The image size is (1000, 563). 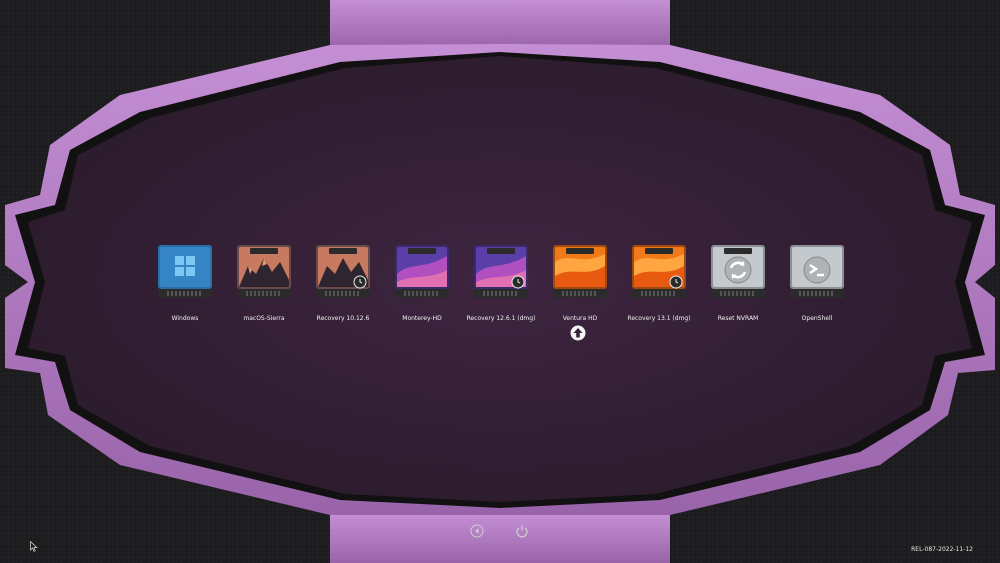 What do you see at coordinates (477, 531) in the screenshot?
I see `restart-icon` at bounding box center [477, 531].